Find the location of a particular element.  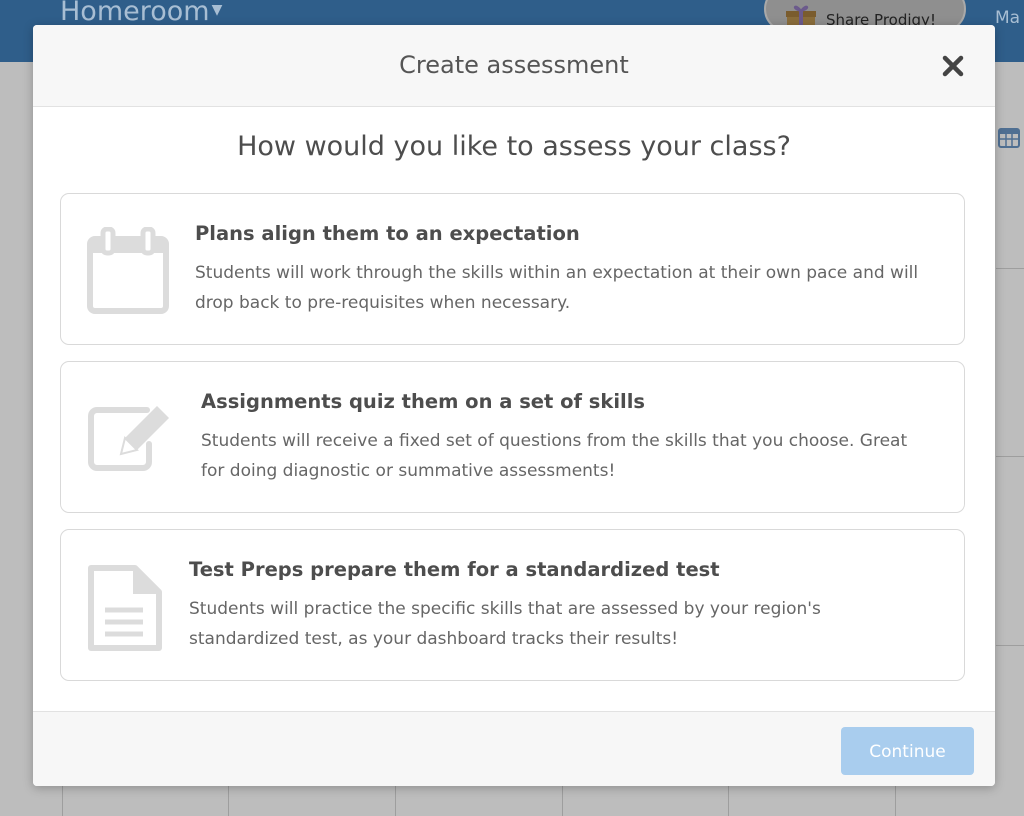

modal-title: Create assessment is located at coordinates (514, 65).